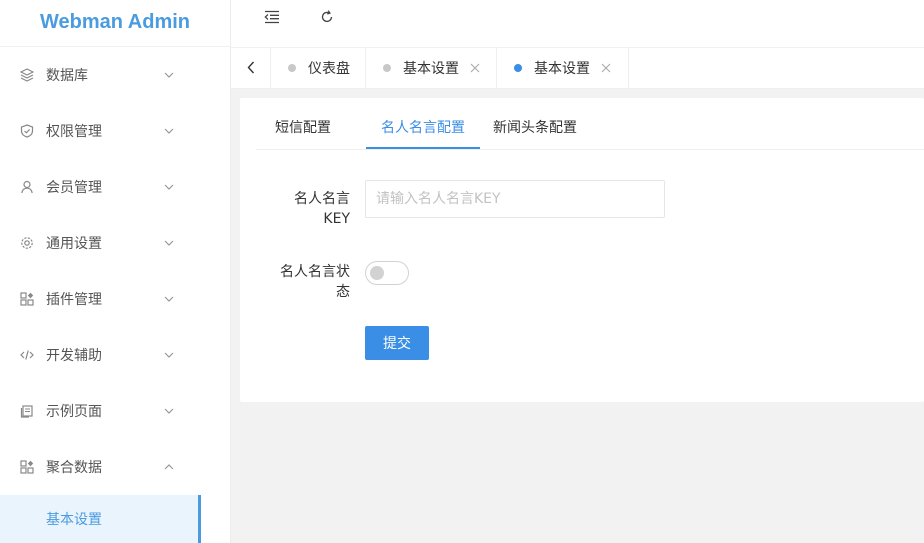 This screenshot has height=543, width=924. I want to click on chevron-up-icon, so click(169, 467).